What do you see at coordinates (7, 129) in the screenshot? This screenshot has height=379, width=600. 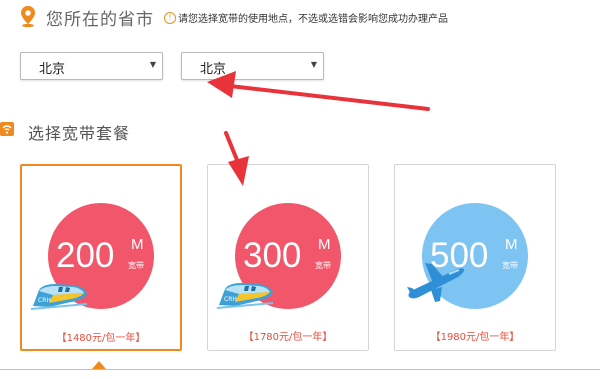 I see `broadband-signal-icon` at bounding box center [7, 129].